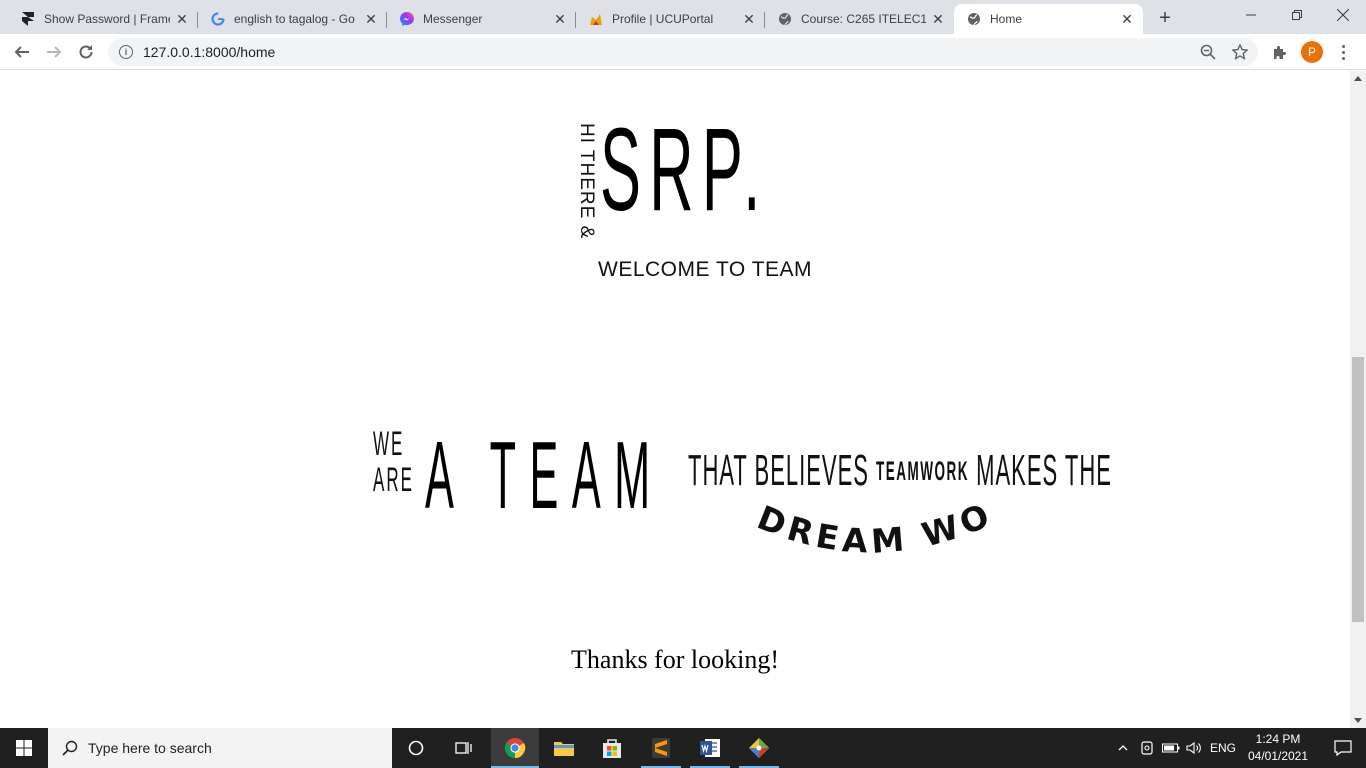 This screenshot has width=1366, height=768. I want to click on reload-button, so click(86, 52).